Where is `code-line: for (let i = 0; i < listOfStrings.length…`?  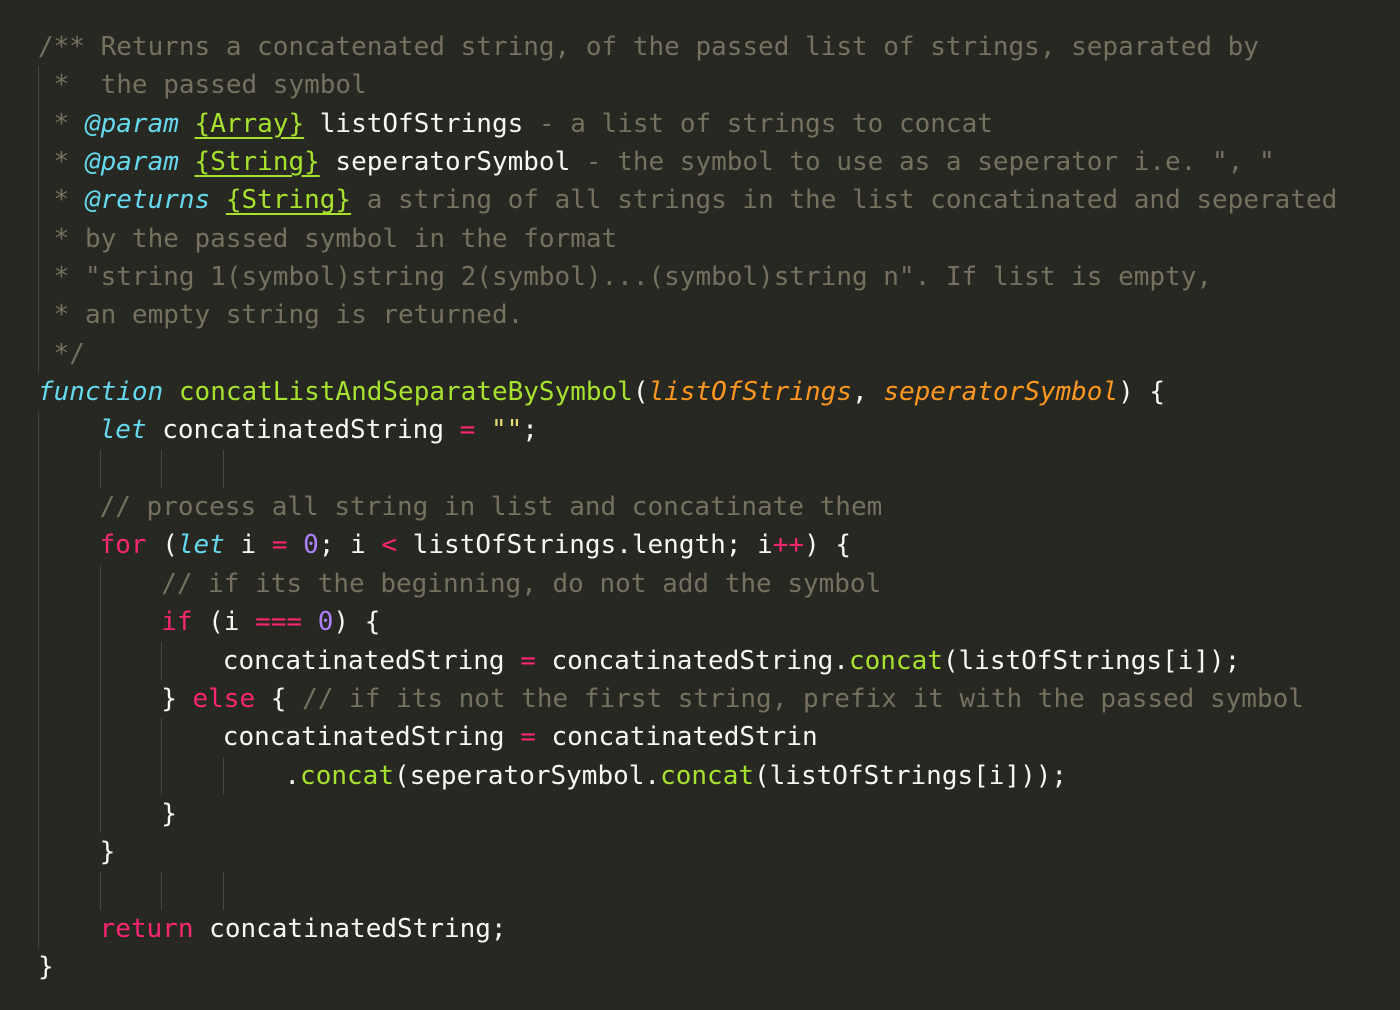 code-line: for (let i = 0; i < listOfStrings.length… is located at coordinates (700, 545).